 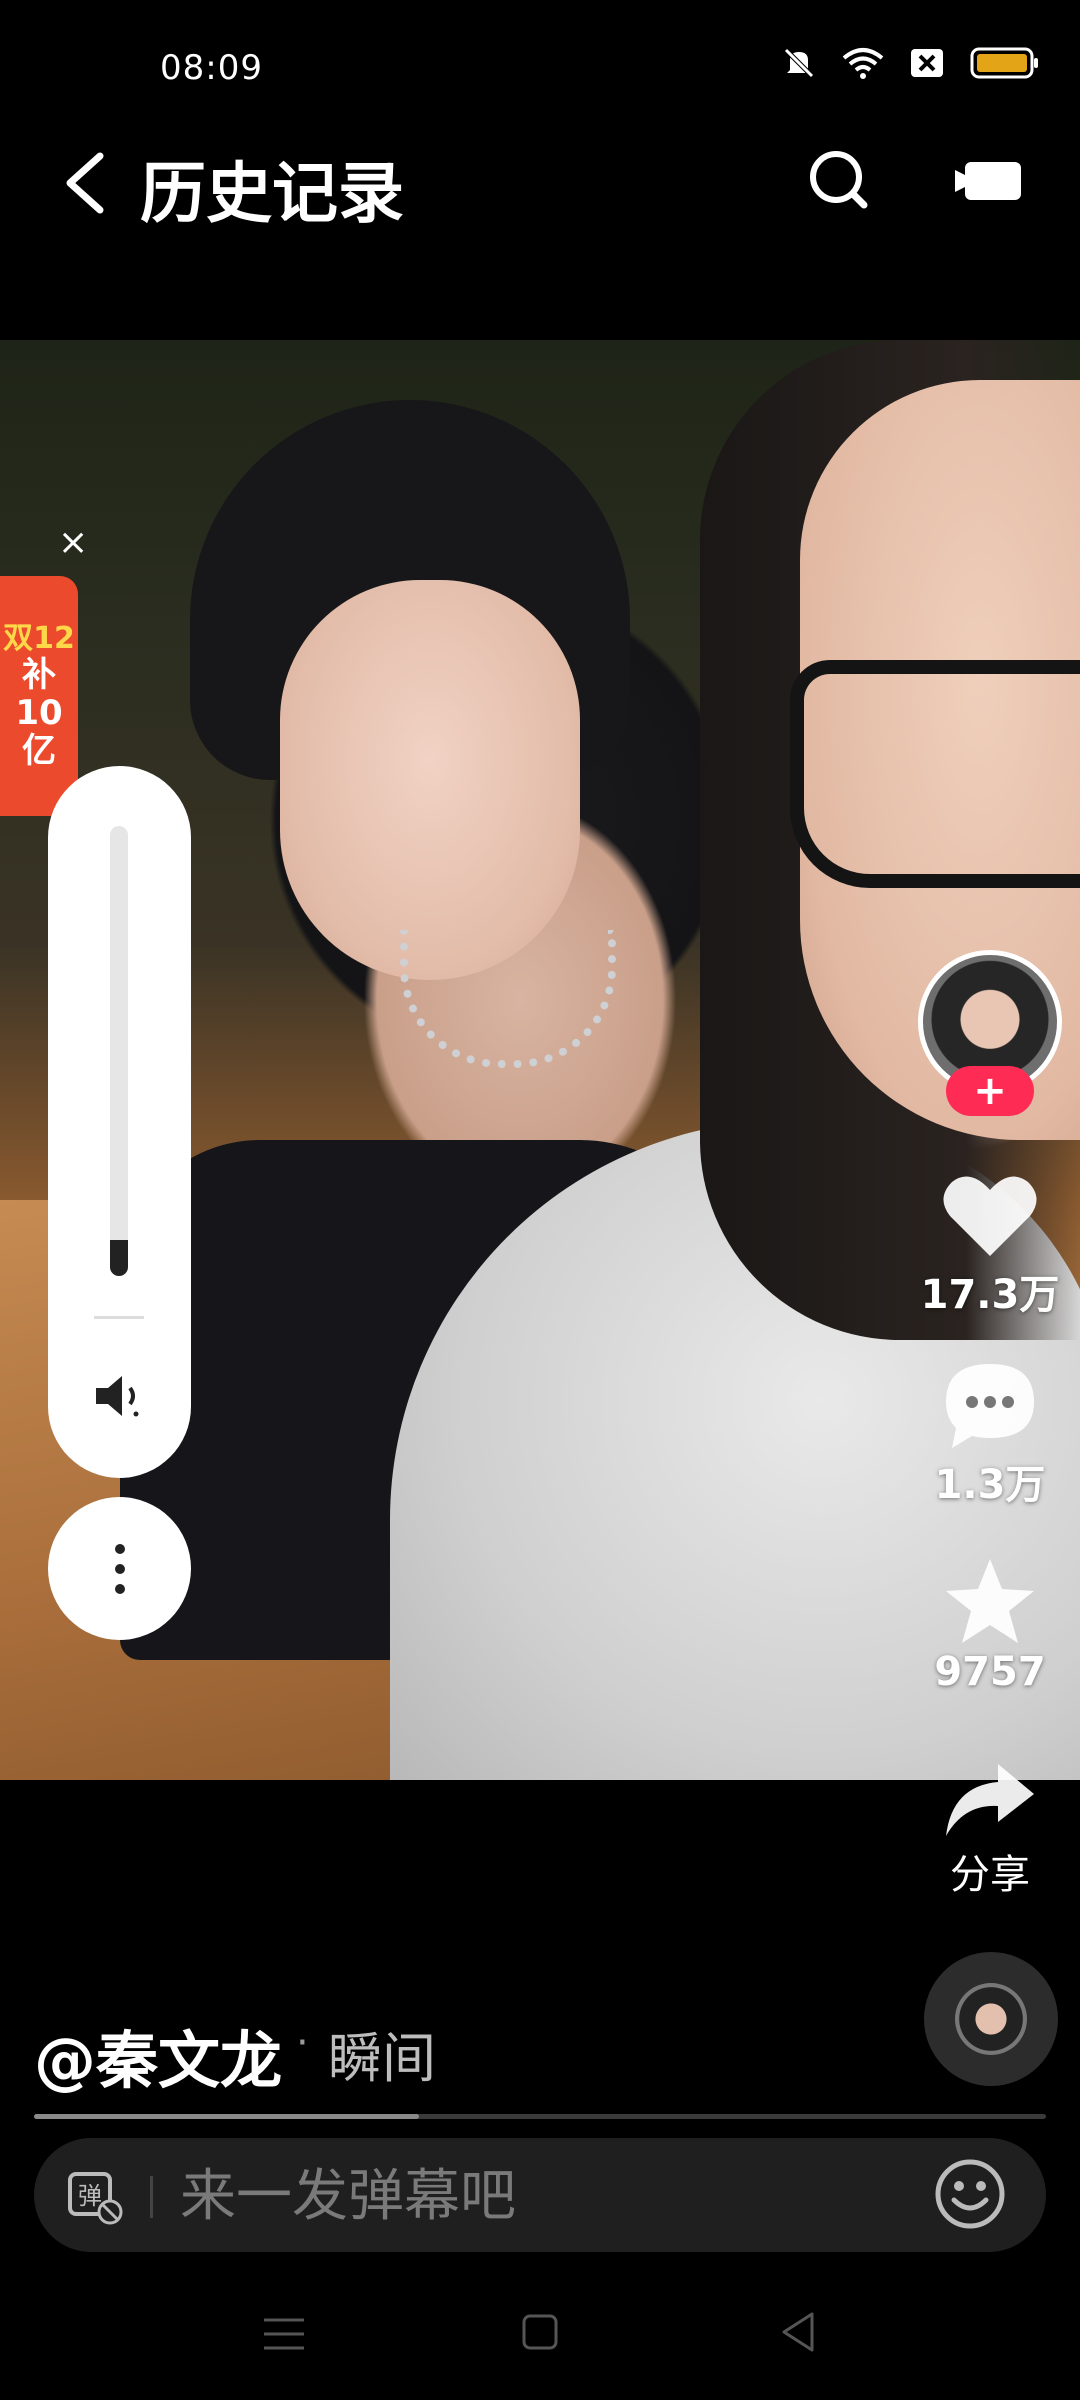 I want to click on mute-icon, so click(x=799, y=63).